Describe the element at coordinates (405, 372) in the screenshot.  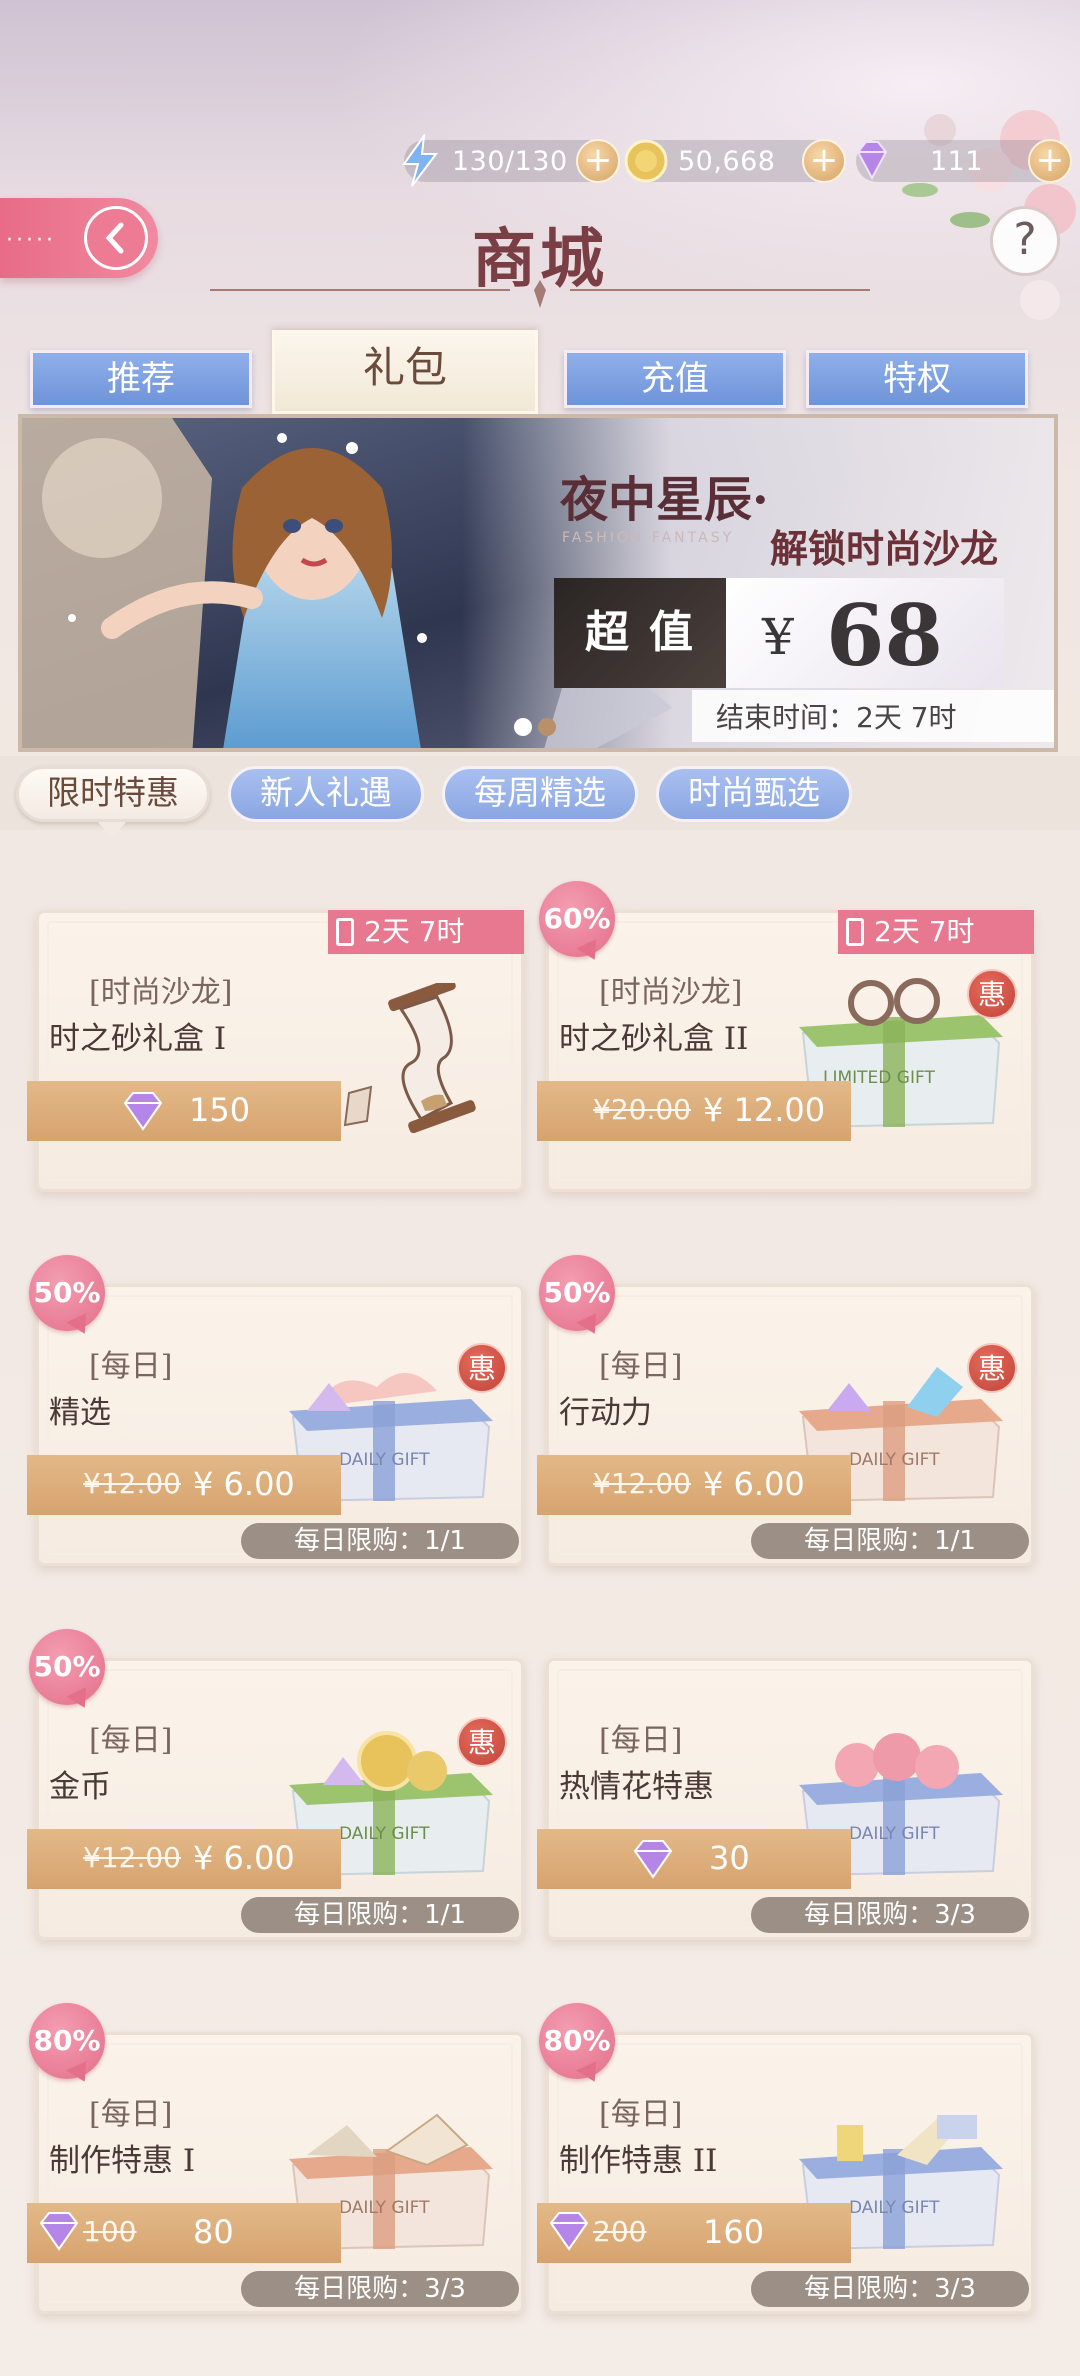
I see `tab-gift-pack: 礼包` at that location.